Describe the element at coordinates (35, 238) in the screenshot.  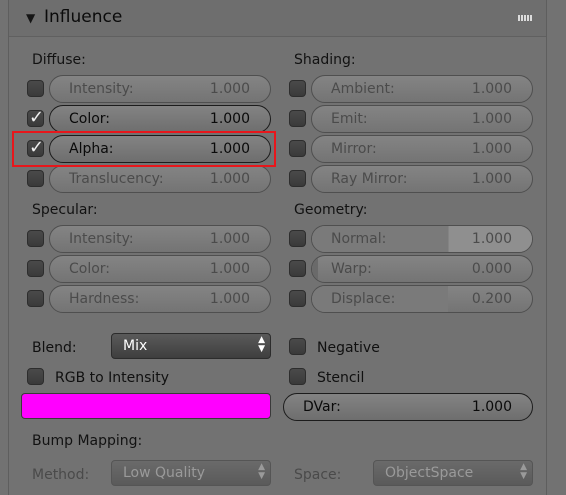
I see `specular-intensity-checkbox` at that location.